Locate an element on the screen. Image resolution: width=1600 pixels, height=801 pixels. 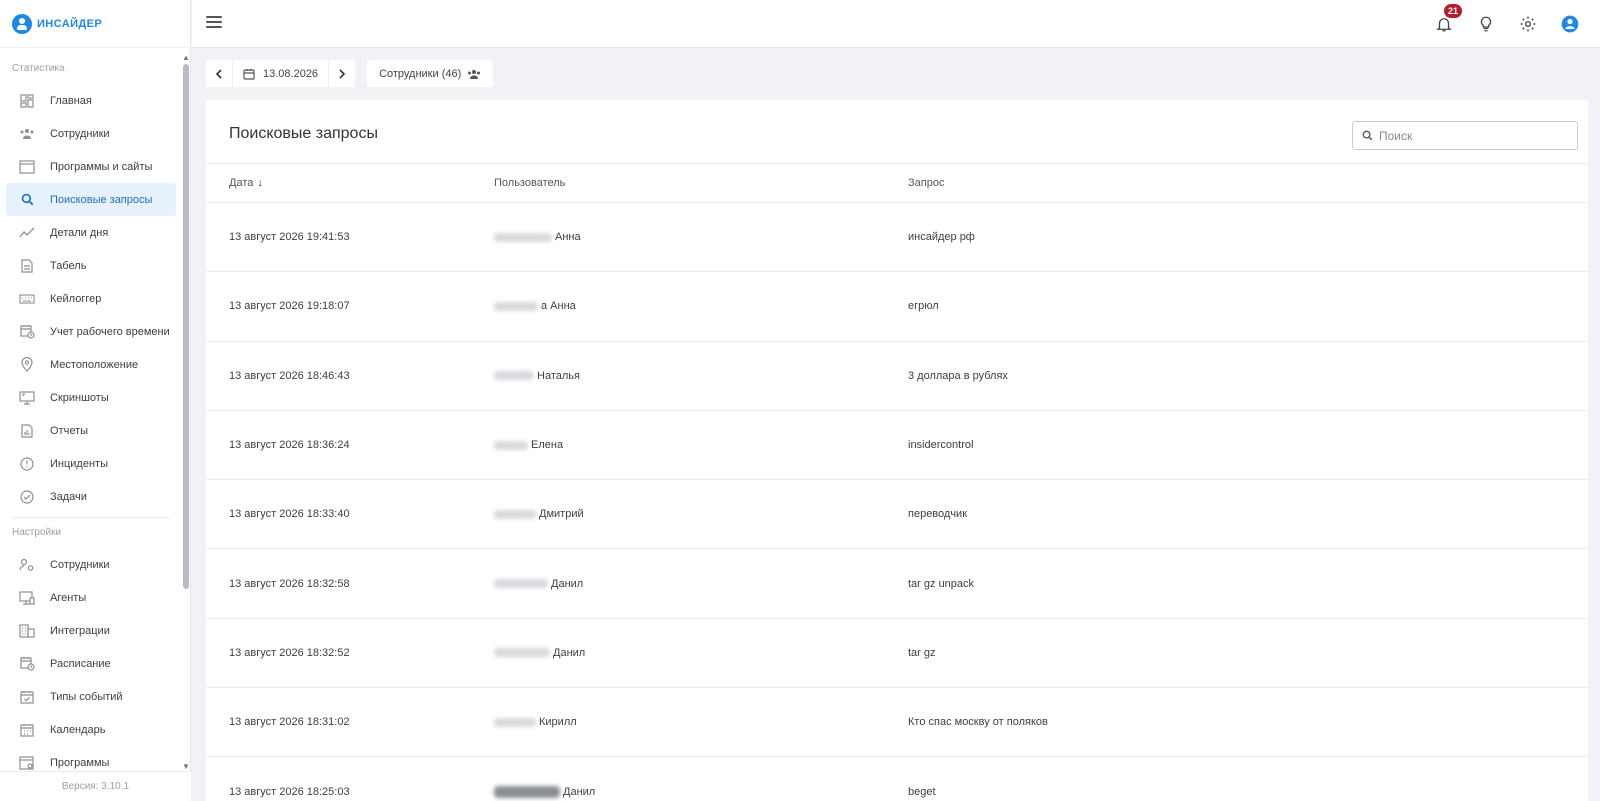
calendar-clock-icon is located at coordinates (27, 332).